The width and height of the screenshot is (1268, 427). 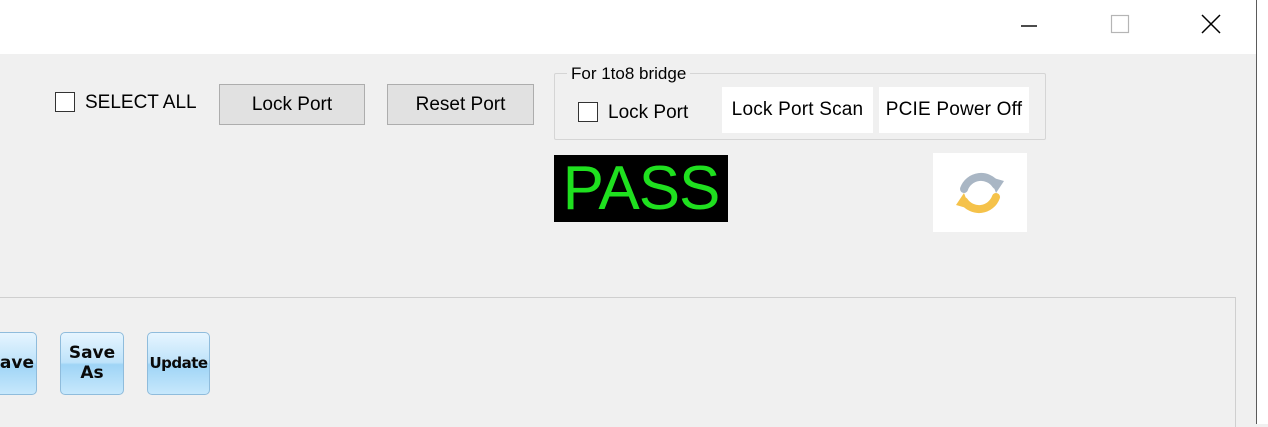 What do you see at coordinates (954, 110) in the screenshot?
I see `pcie-power-off-button: PCIE Power Off` at bounding box center [954, 110].